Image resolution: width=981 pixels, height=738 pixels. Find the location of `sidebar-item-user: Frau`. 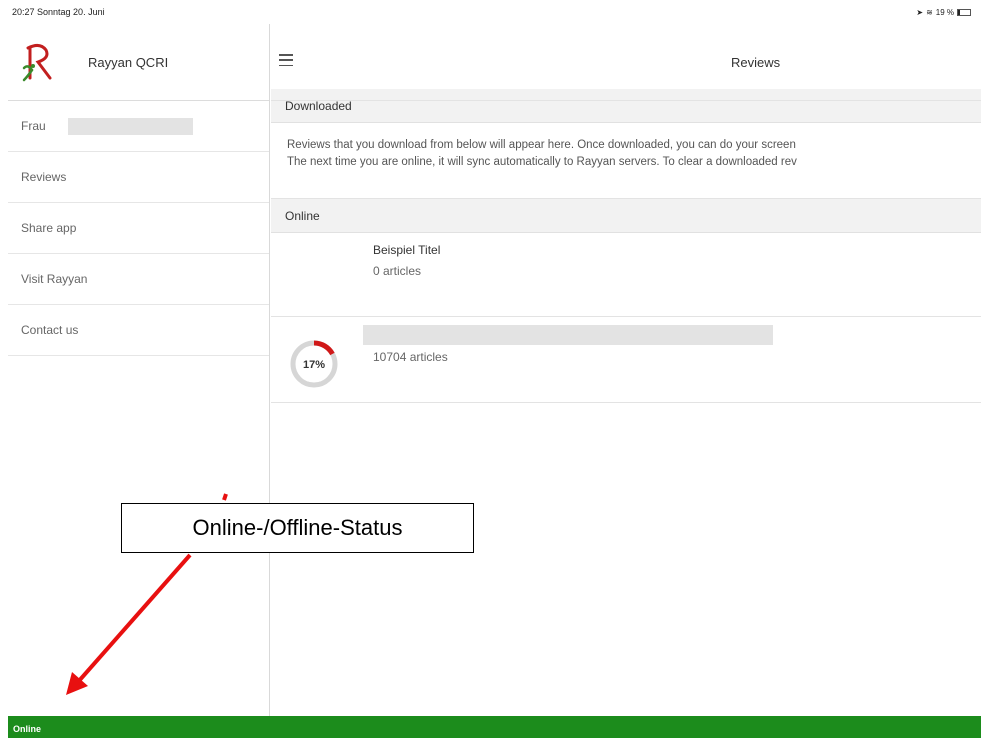

sidebar-item-user: Frau is located at coordinates (138, 126).